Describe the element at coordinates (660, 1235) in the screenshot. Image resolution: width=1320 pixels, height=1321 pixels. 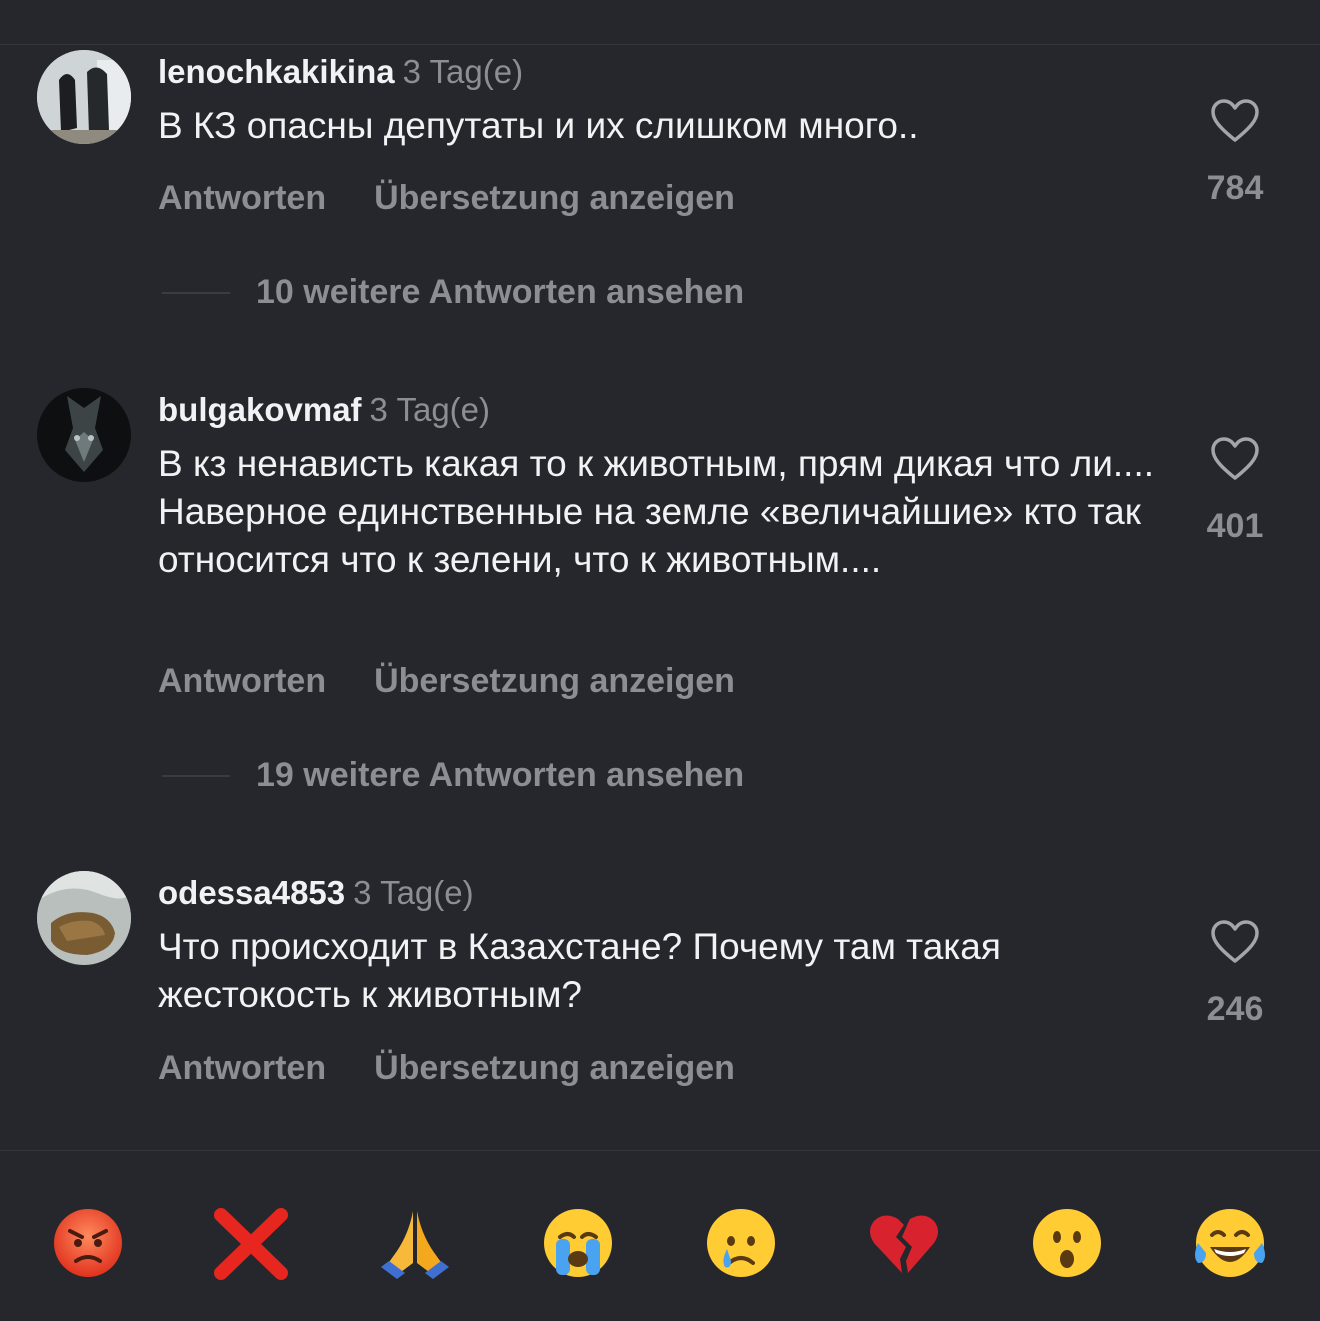
I see `quick-reaction-bar` at that location.